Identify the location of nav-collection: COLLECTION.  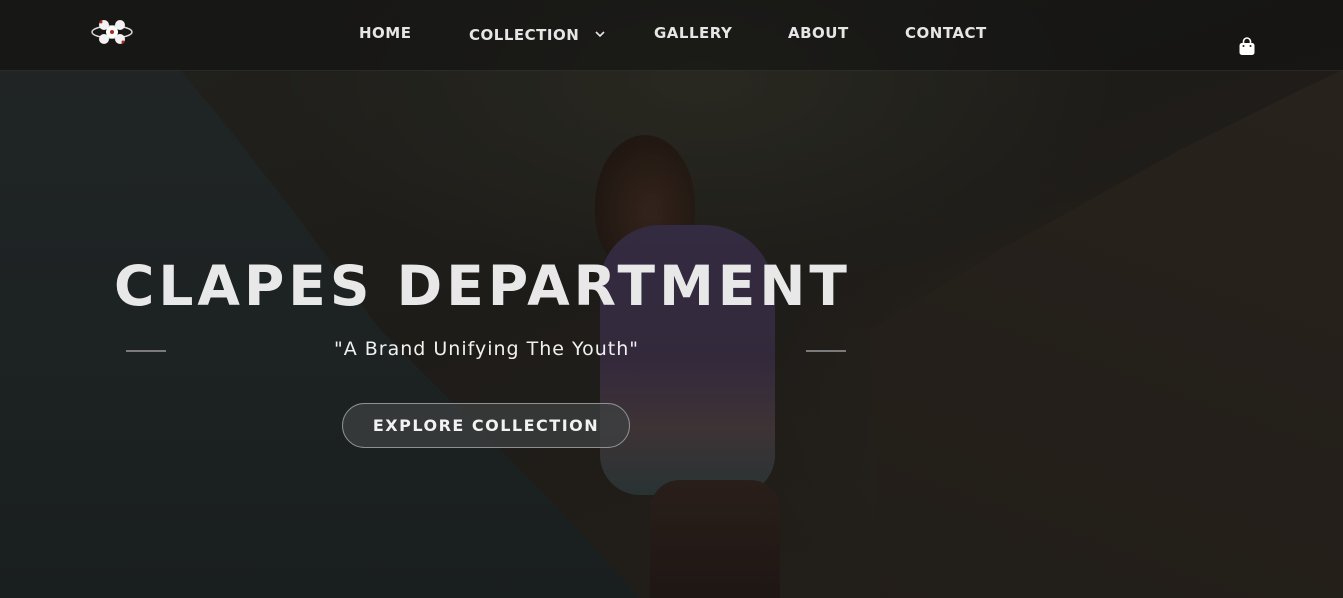
(537, 35).